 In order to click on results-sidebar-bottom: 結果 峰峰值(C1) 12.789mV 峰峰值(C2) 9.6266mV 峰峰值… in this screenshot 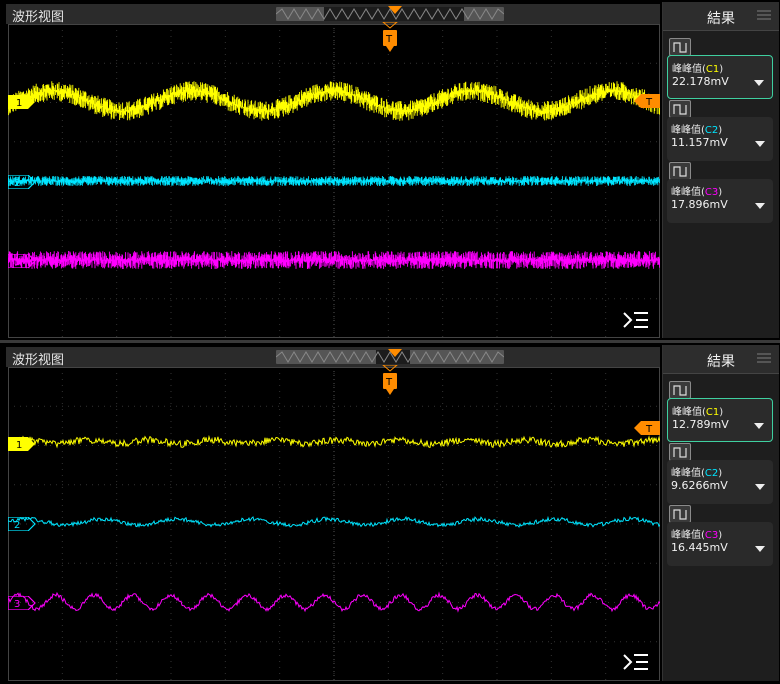, I will do `click(720, 513)`.